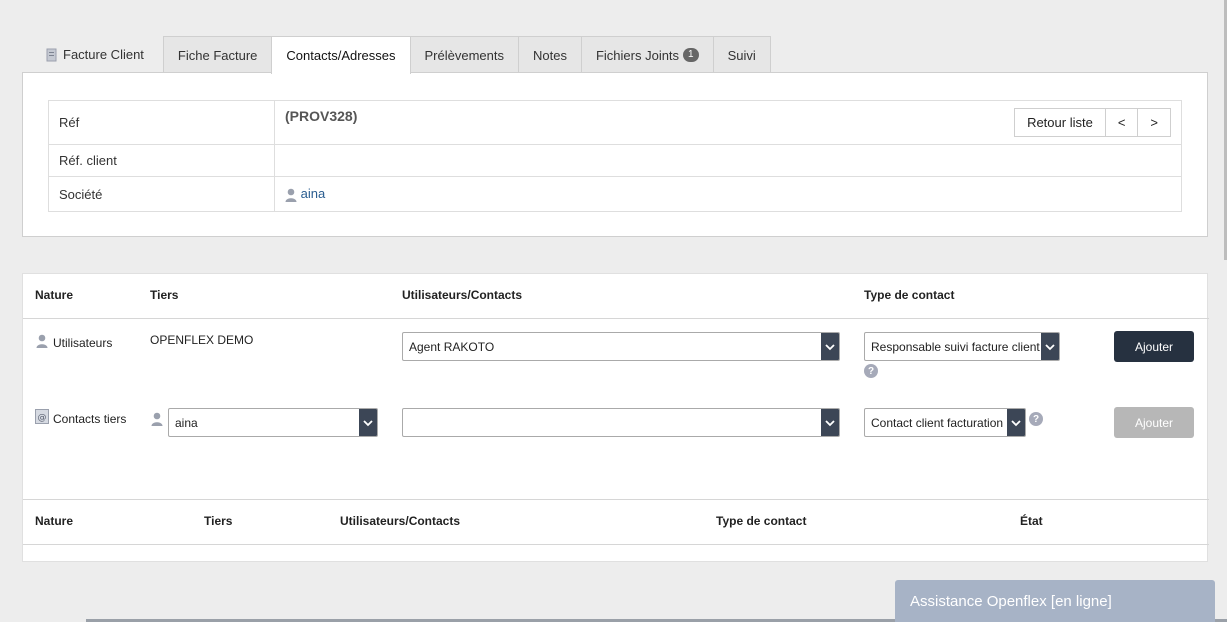  What do you see at coordinates (42, 341) in the screenshot?
I see `user-icon` at bounding box center [42, 341].